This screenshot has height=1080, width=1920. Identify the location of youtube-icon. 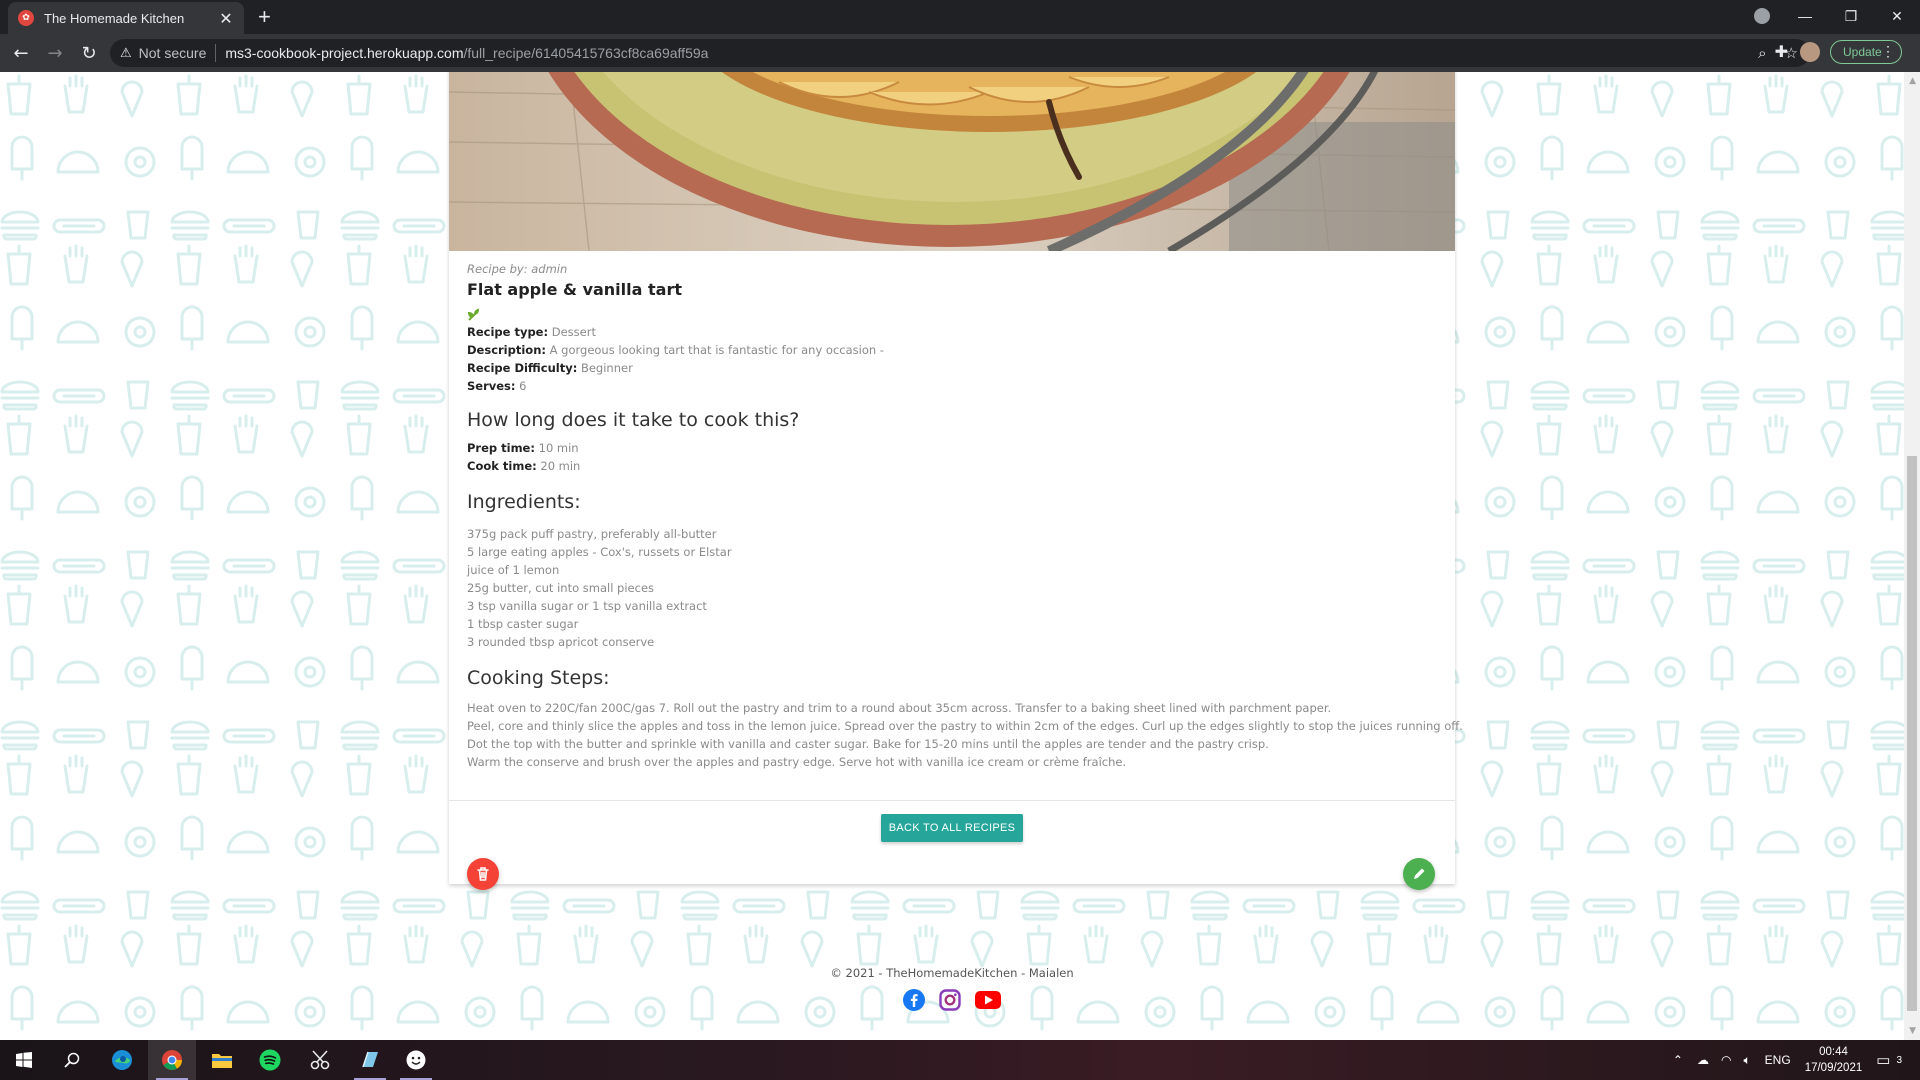
(988, 1000).